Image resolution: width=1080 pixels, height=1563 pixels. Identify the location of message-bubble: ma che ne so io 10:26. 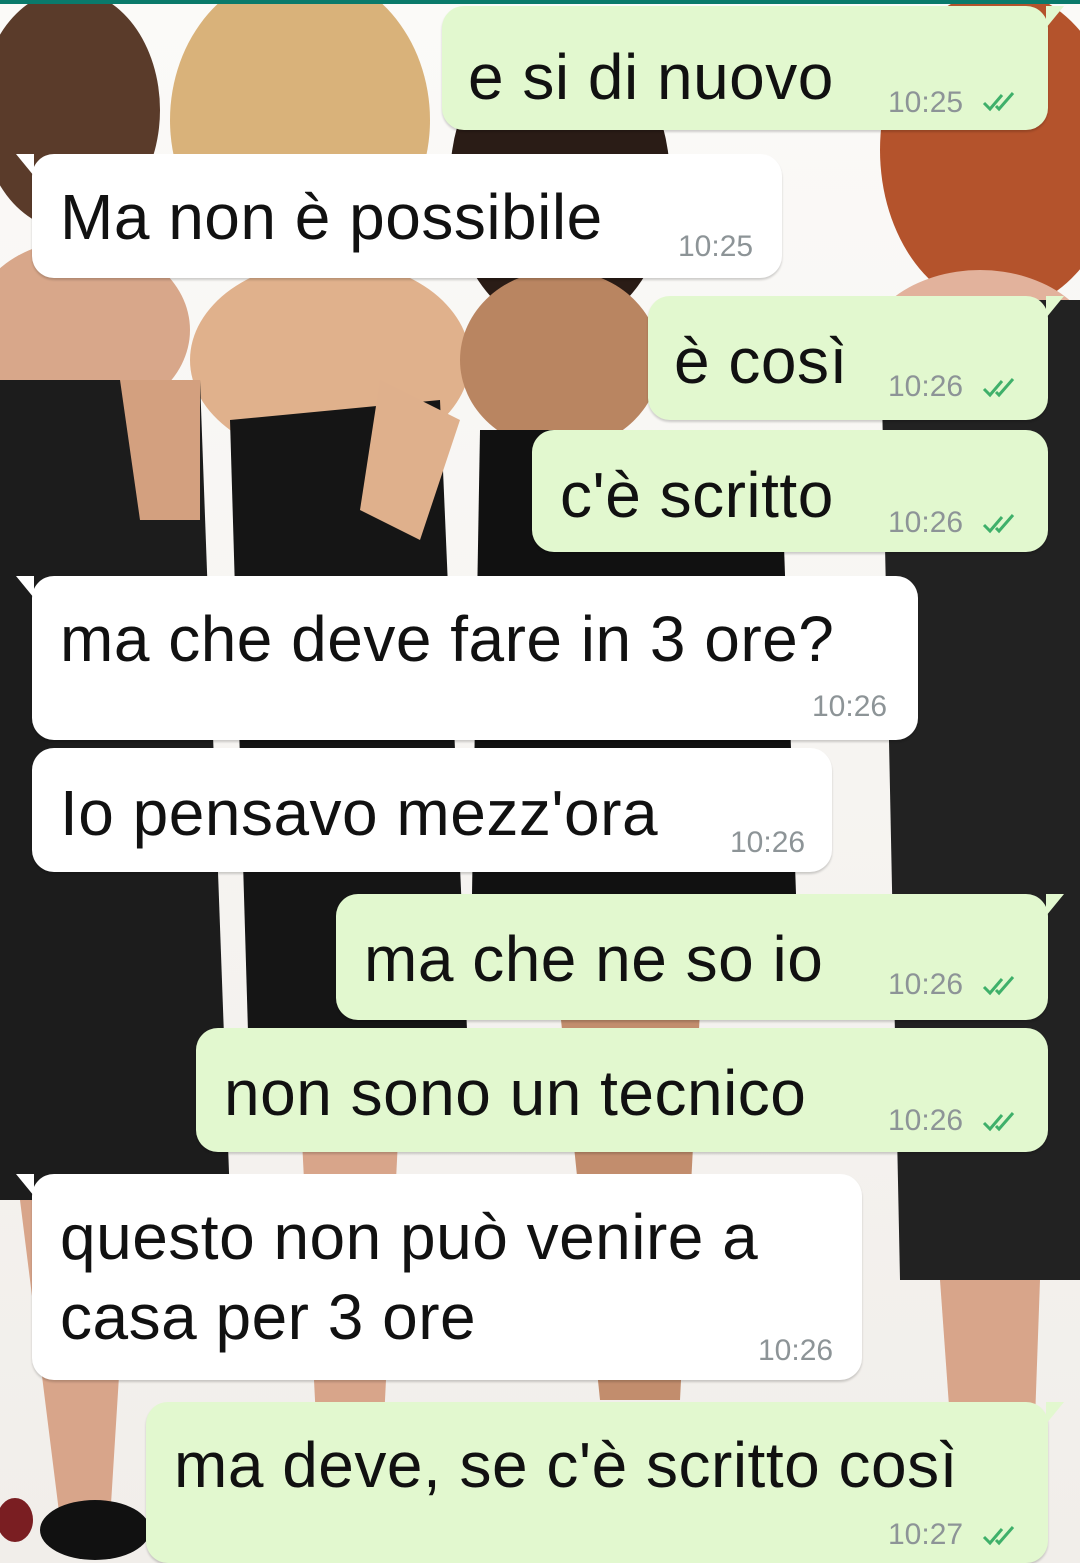
(700, 957).